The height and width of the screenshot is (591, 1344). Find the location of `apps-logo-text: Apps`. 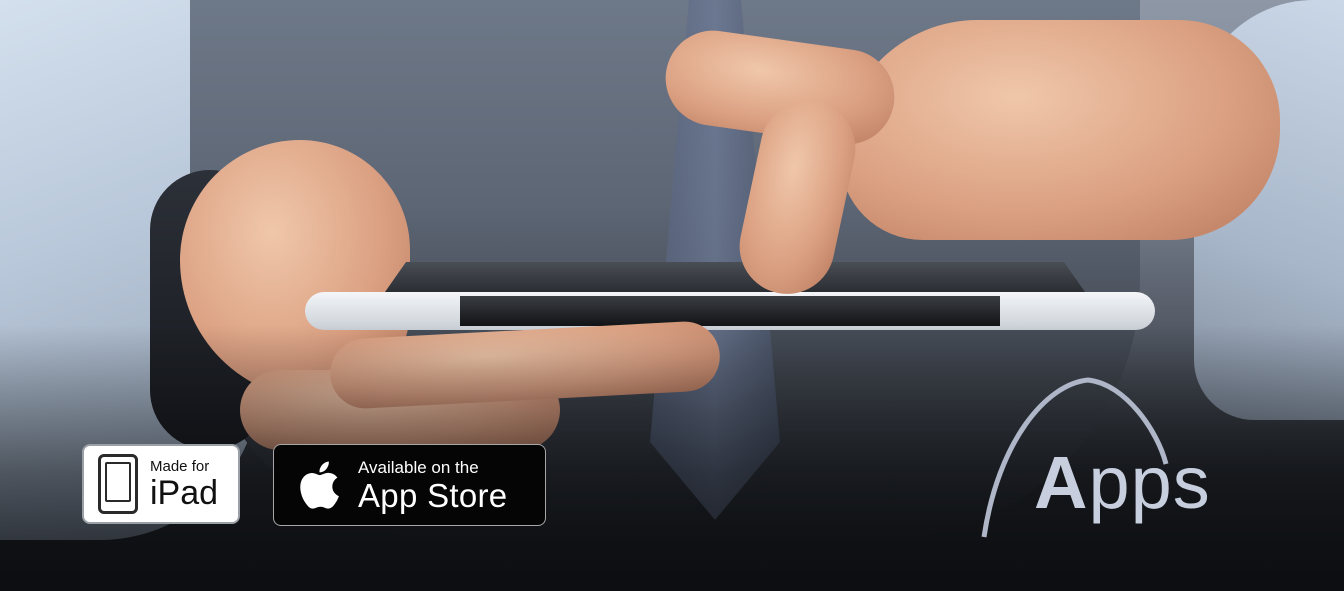

apps-logo-text: Apps is located at coordinates (1122, 483).